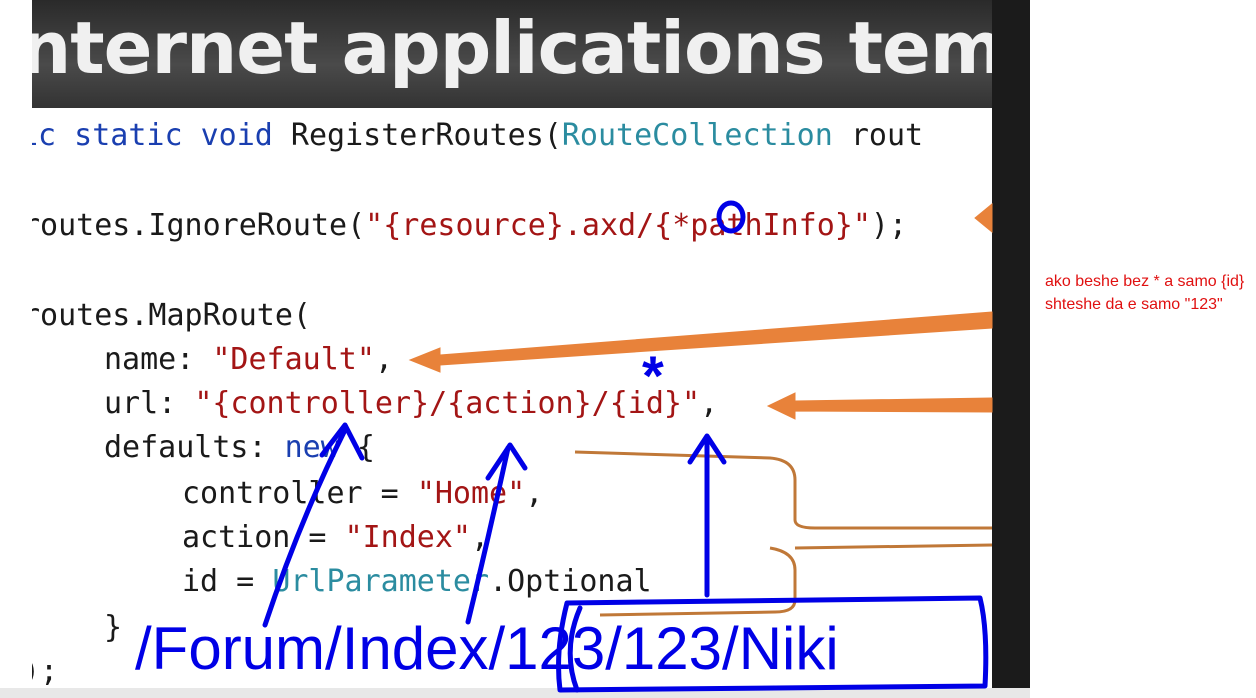  I want to click on code-member: .Optional, so click(570, 581).